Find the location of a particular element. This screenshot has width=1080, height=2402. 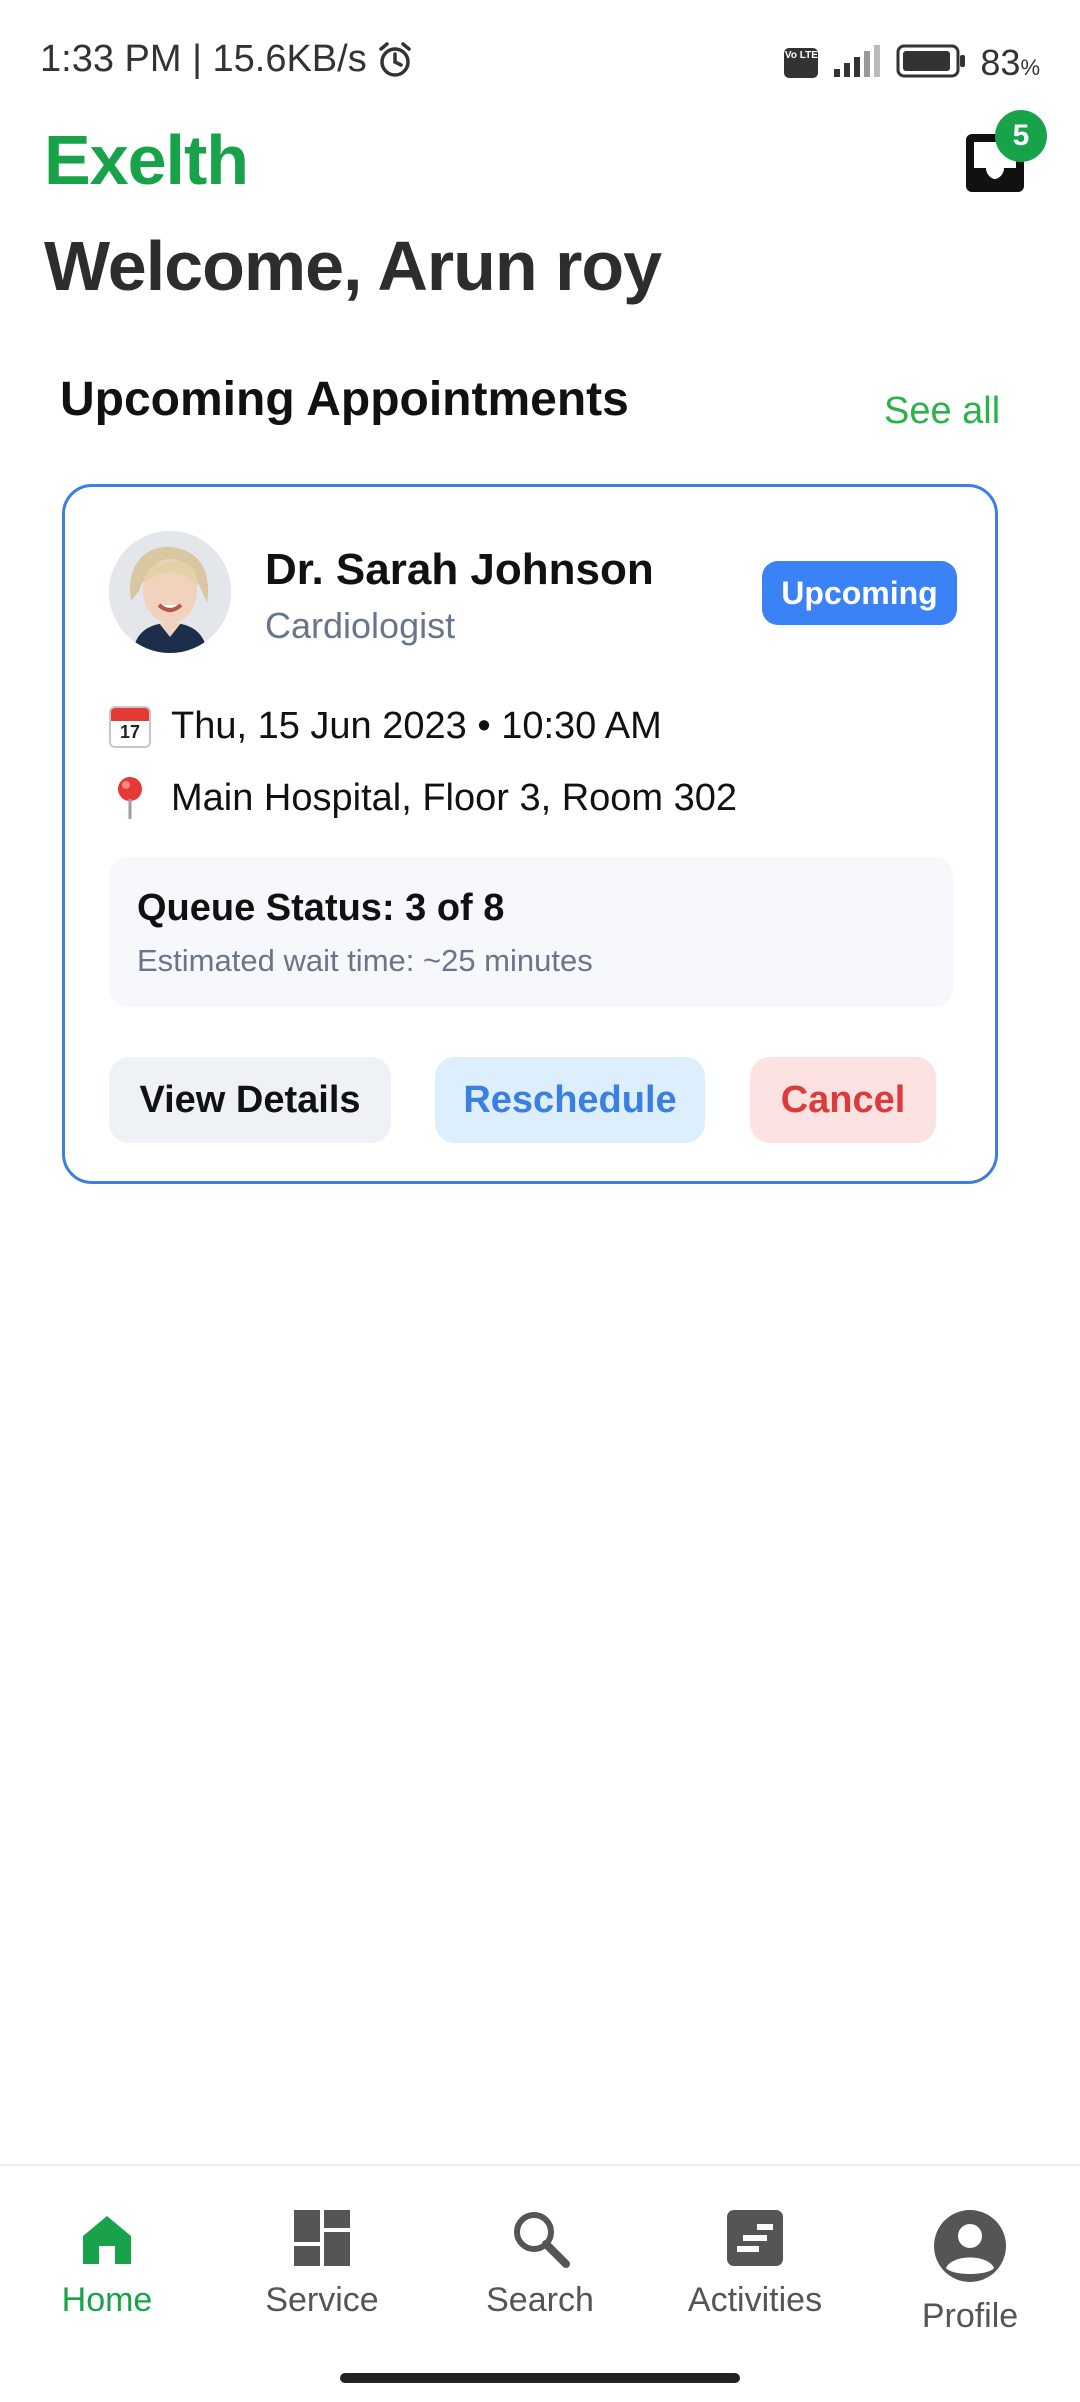

activities-icon is located at coordinates (755, 2240).